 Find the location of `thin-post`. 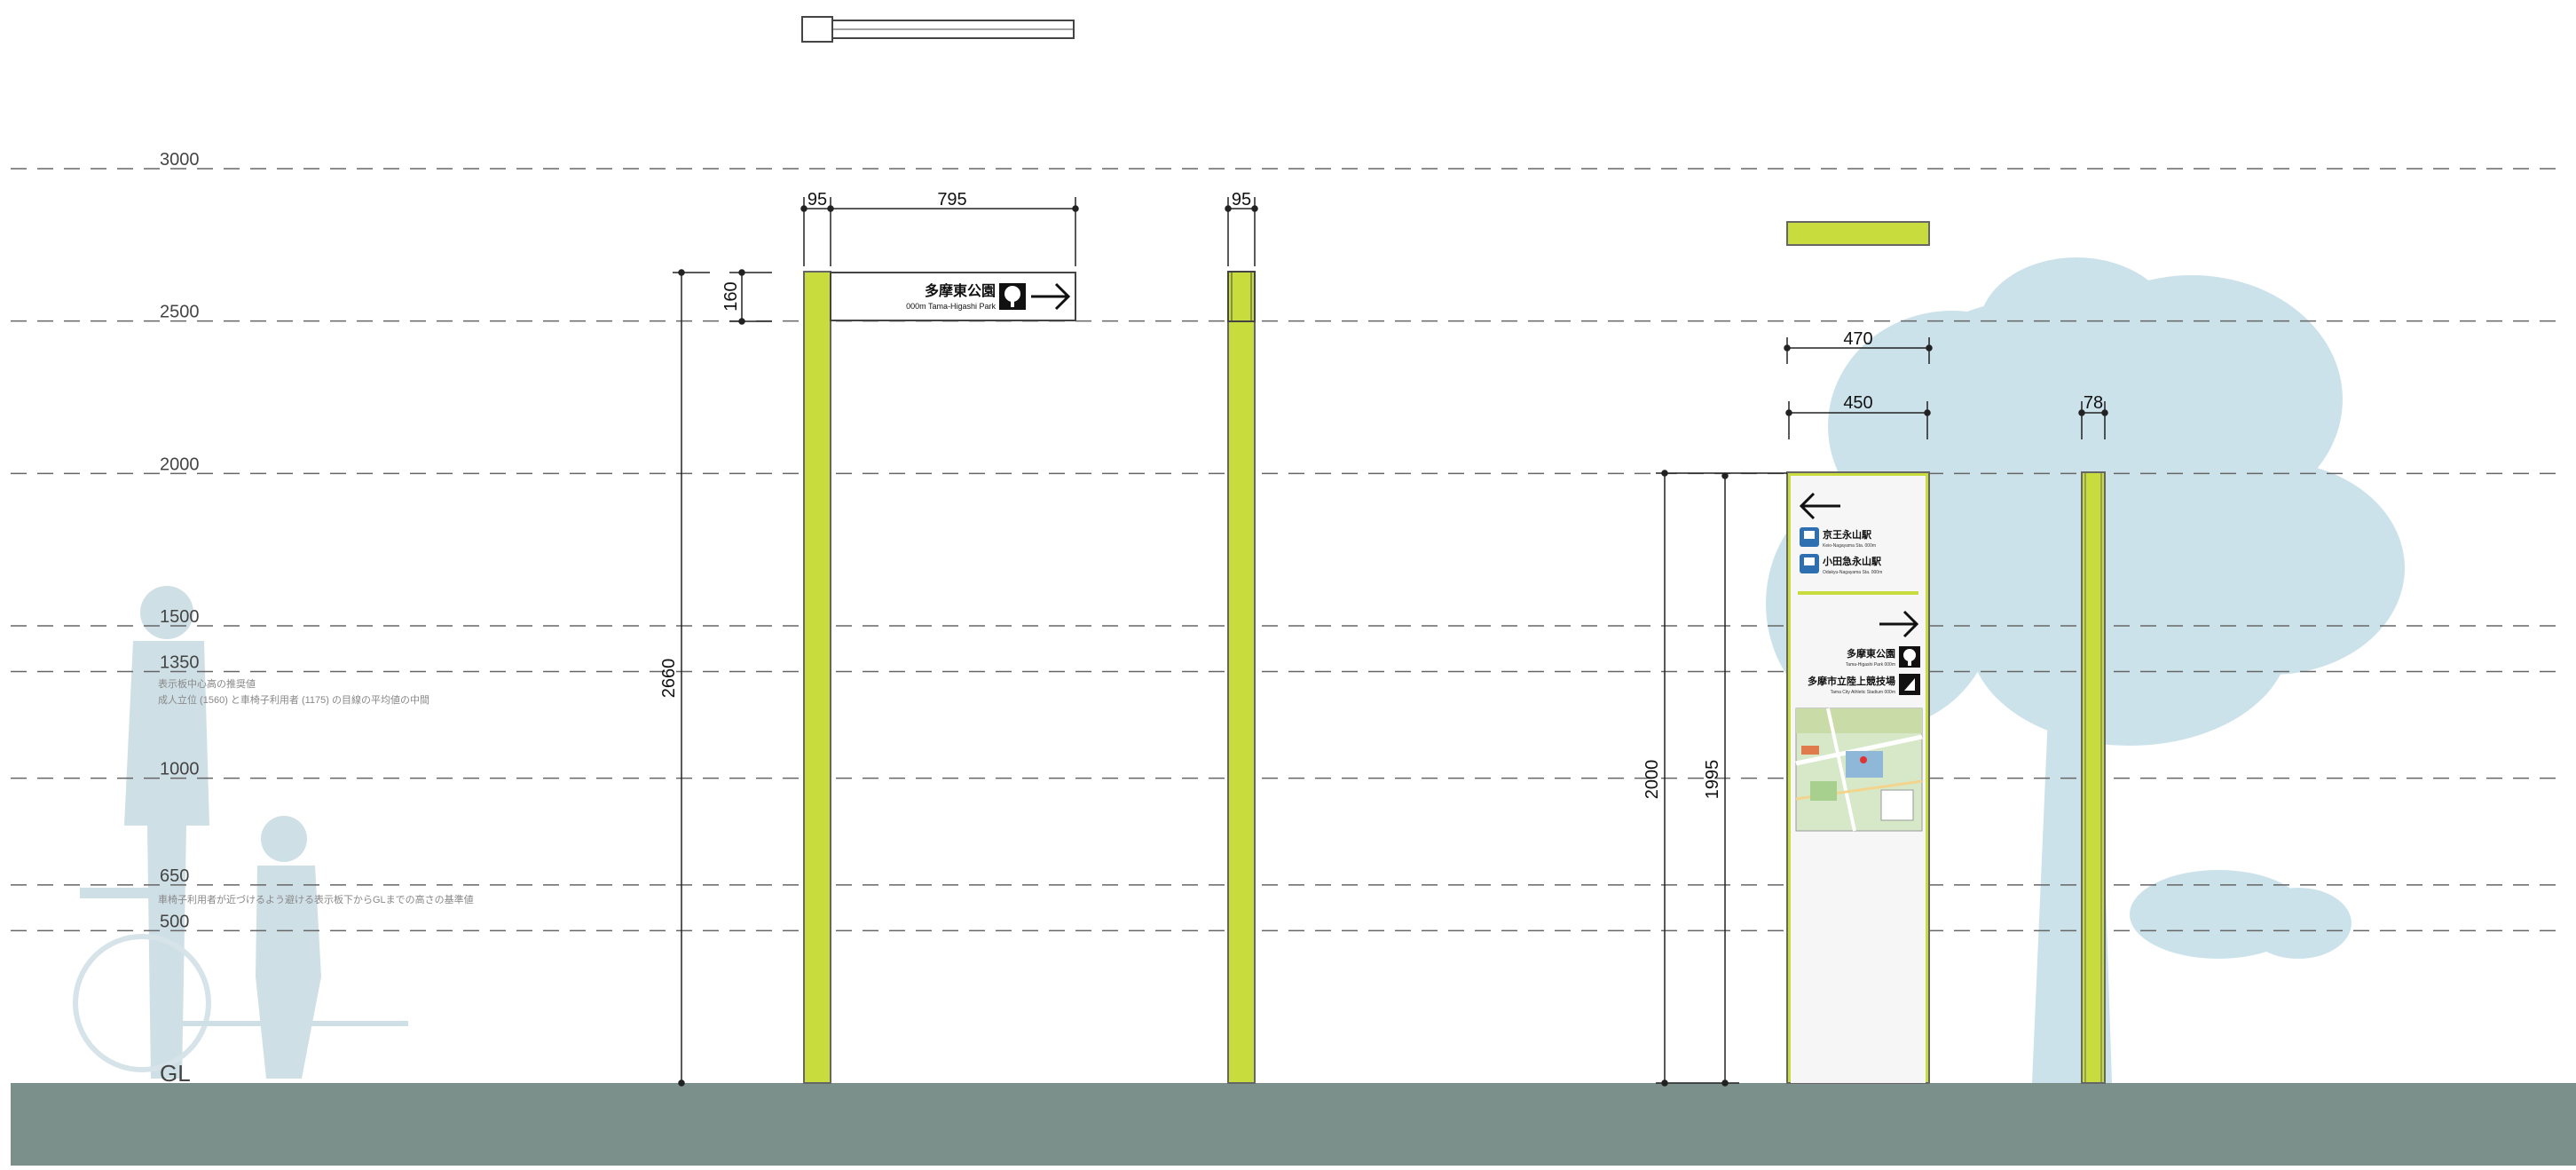

thin-post is located at coordinates (2094, 777).